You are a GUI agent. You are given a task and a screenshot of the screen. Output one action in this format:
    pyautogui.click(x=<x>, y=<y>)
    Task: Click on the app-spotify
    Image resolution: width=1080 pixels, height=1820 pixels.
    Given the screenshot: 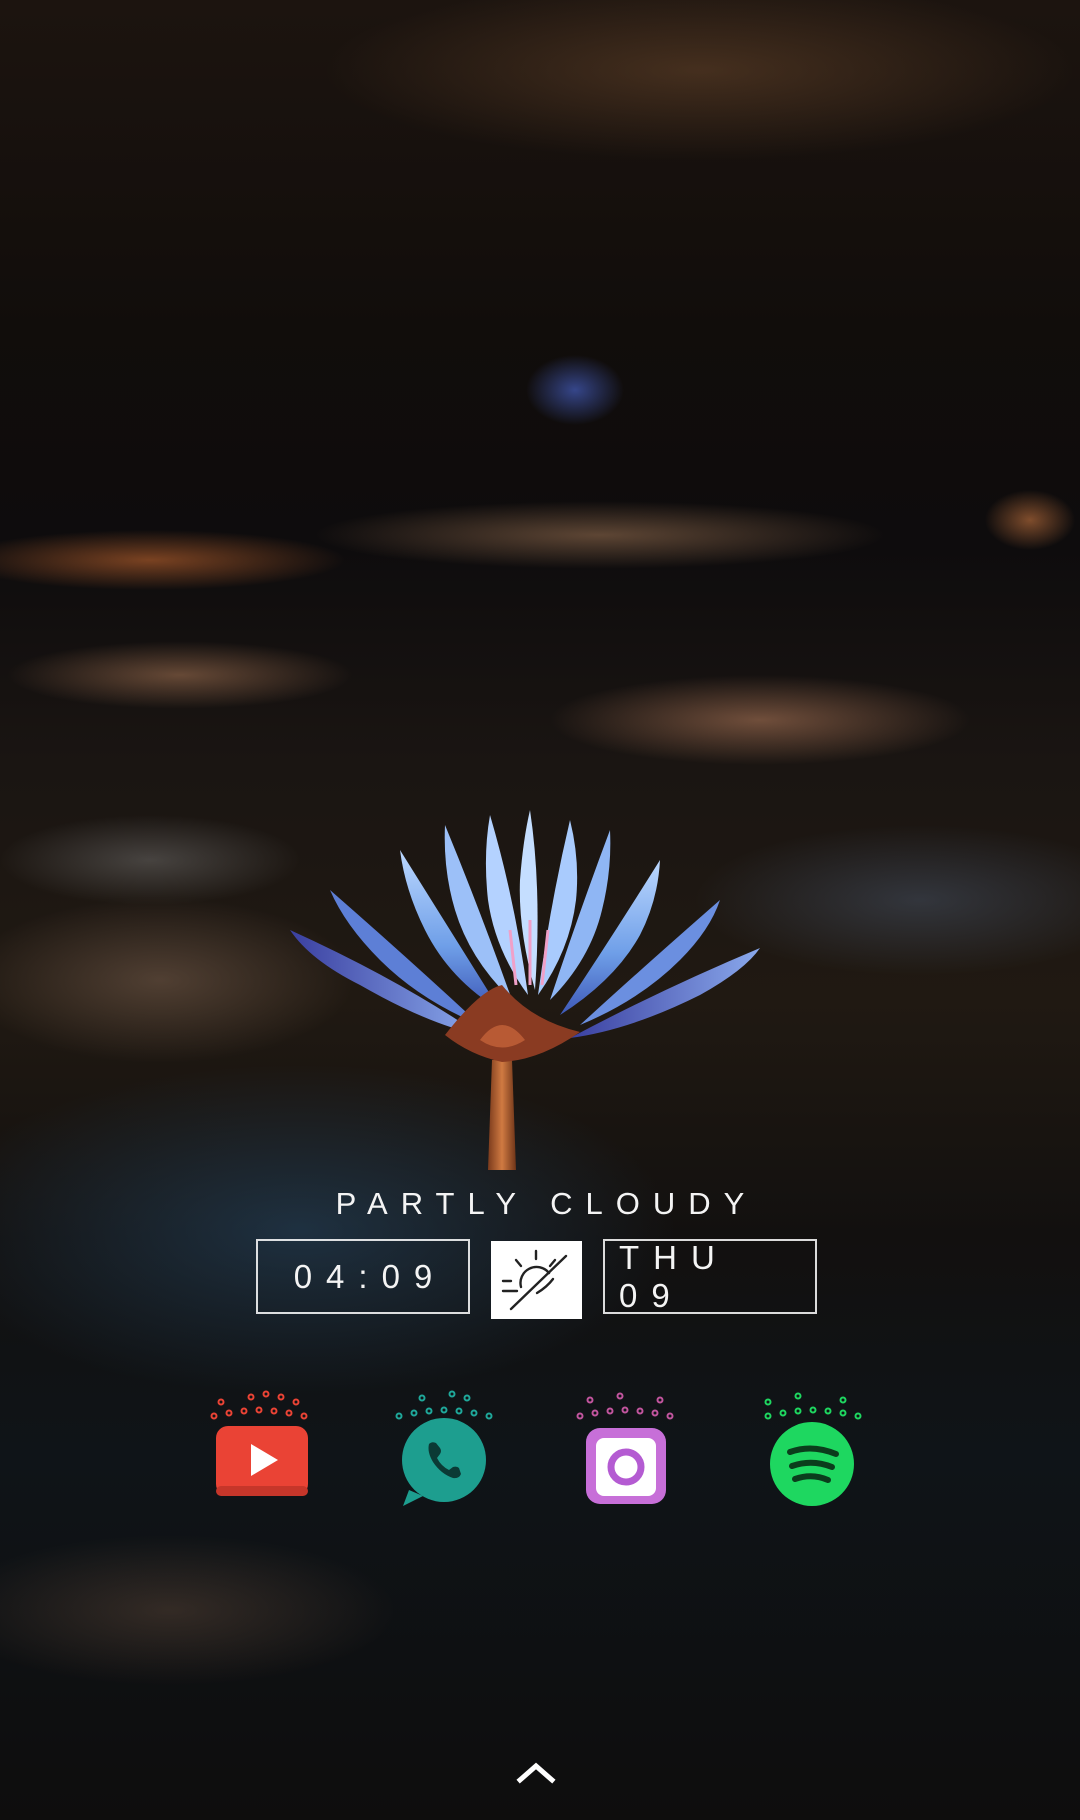 What is the action you would take?
    pyautogui.click(x=809, y=1448)
    